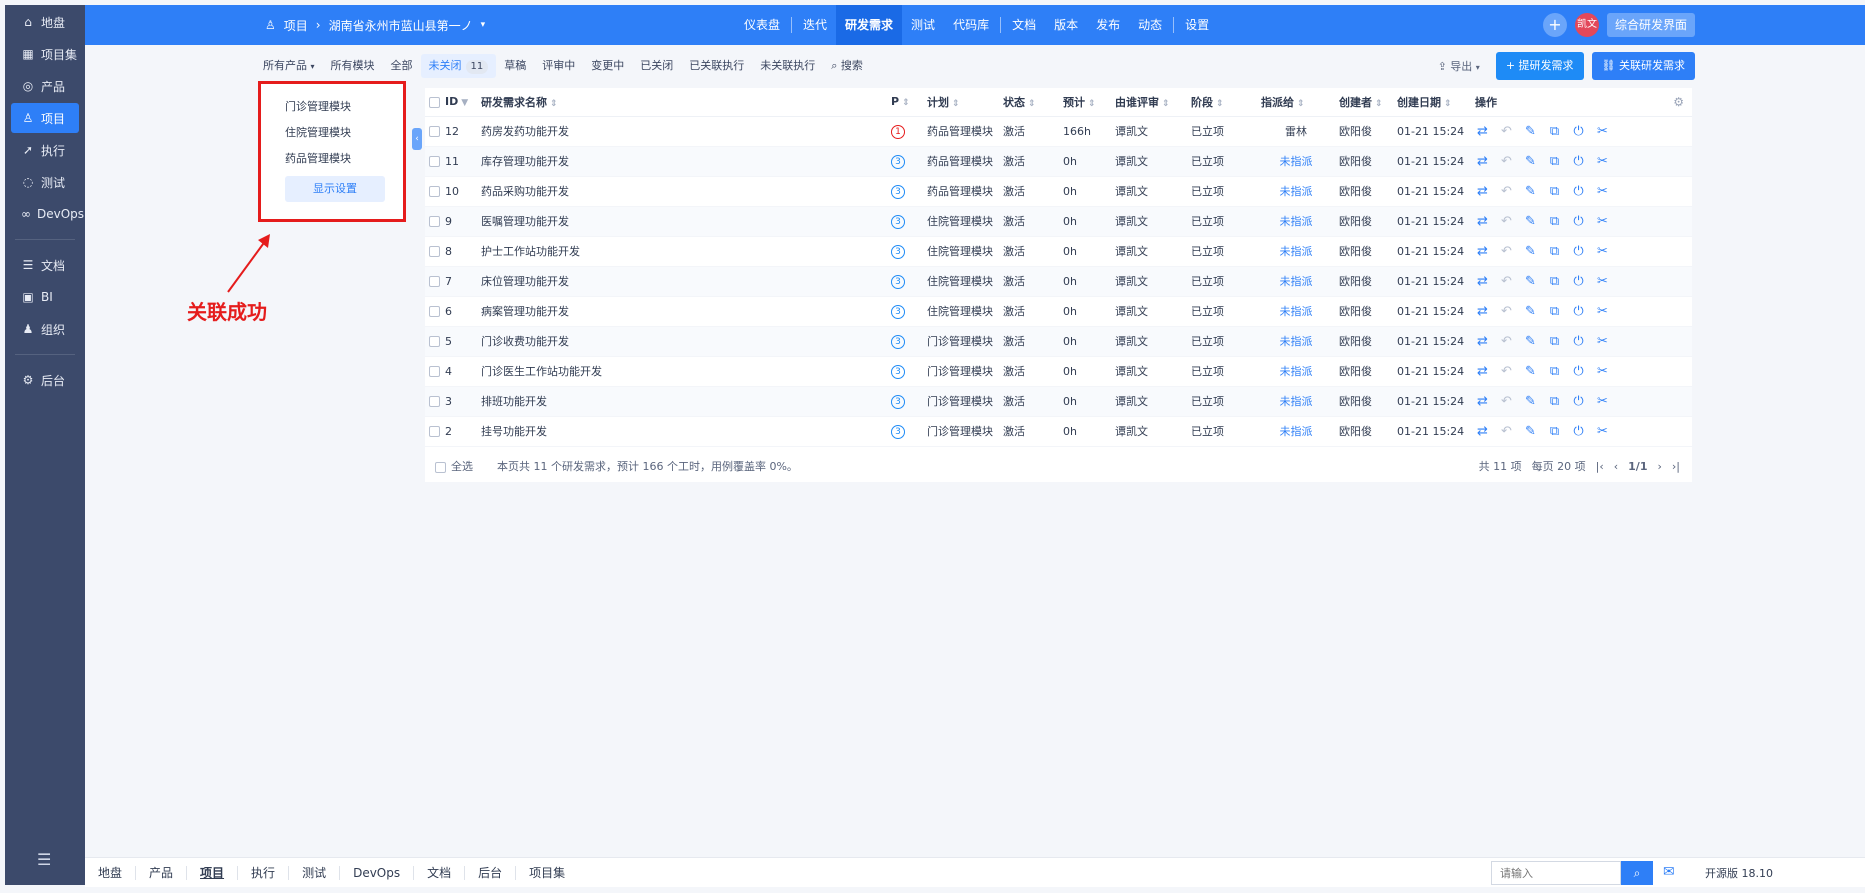 The height and width of the screenshot is (893, 1865). What do you see at coordinates (1296, 131) in the screenshot?
I see `assign-link: 雷林` at bounding box center [1296, 131].